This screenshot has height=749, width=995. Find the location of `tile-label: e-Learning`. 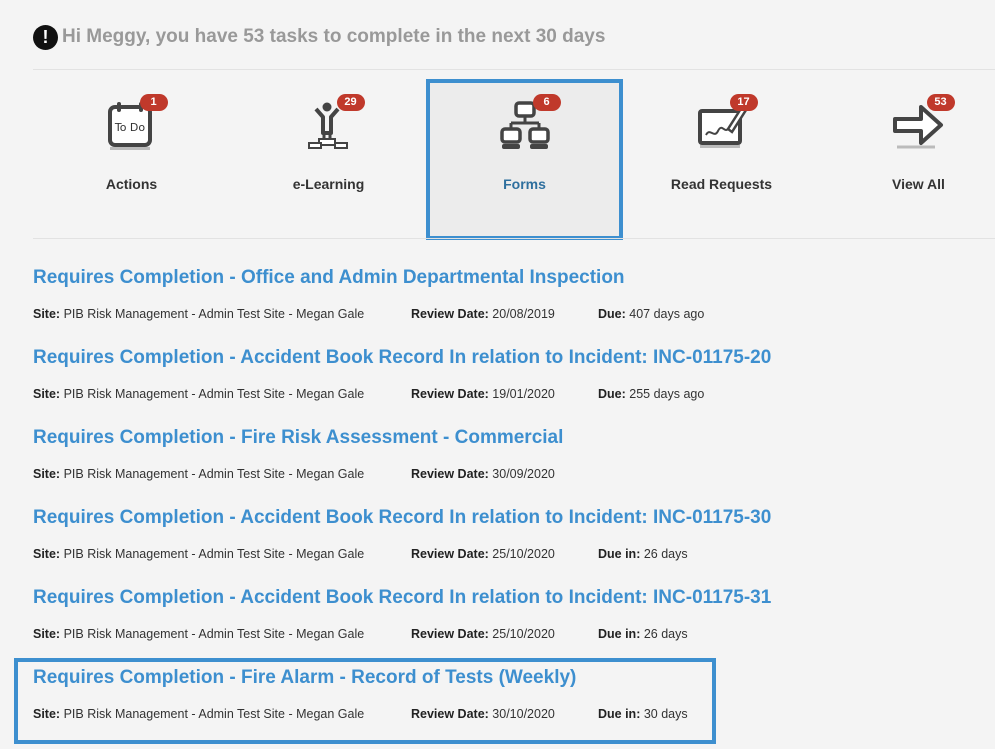

tile-label: e-Learning is located at coordinates (328, 184).